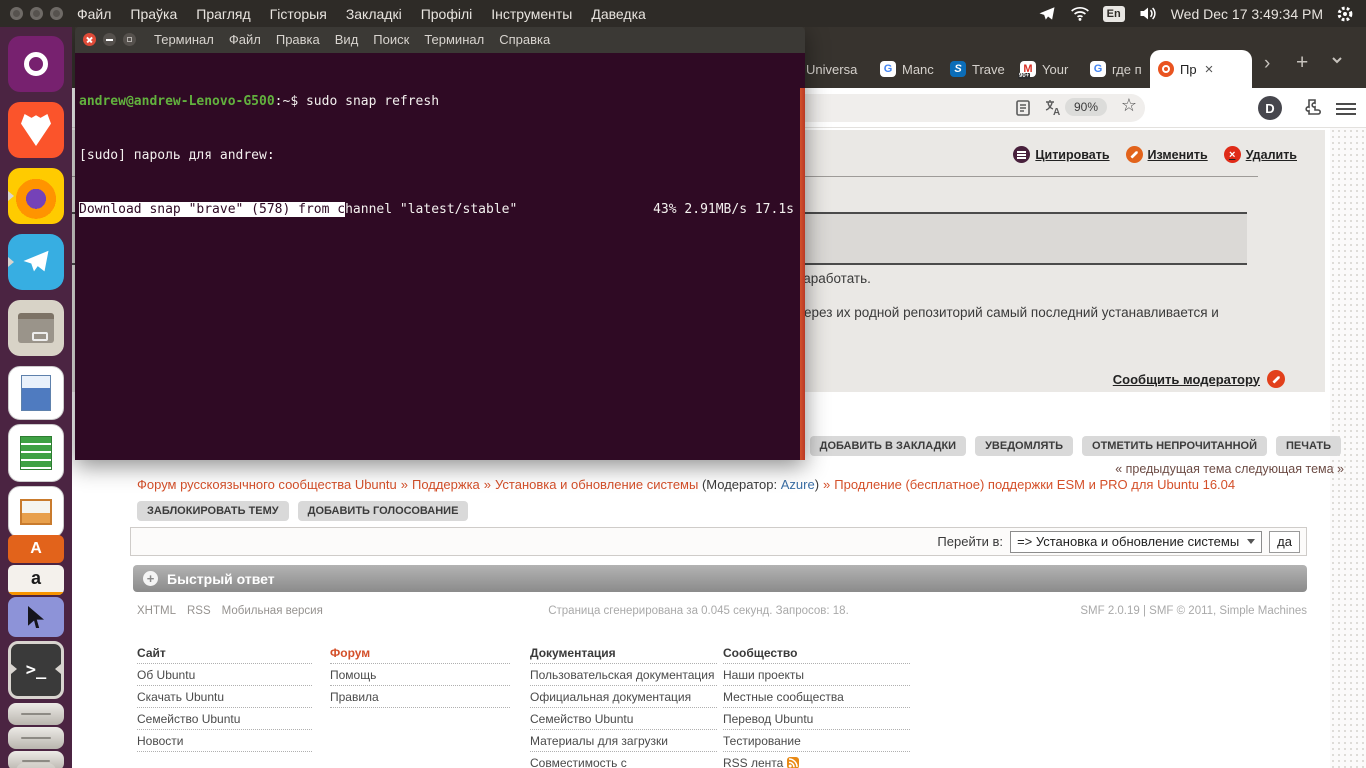 The width and height of the screenshot is (1366, 768). I want to click on libreoffice-impress-icon, so click(36, 512).